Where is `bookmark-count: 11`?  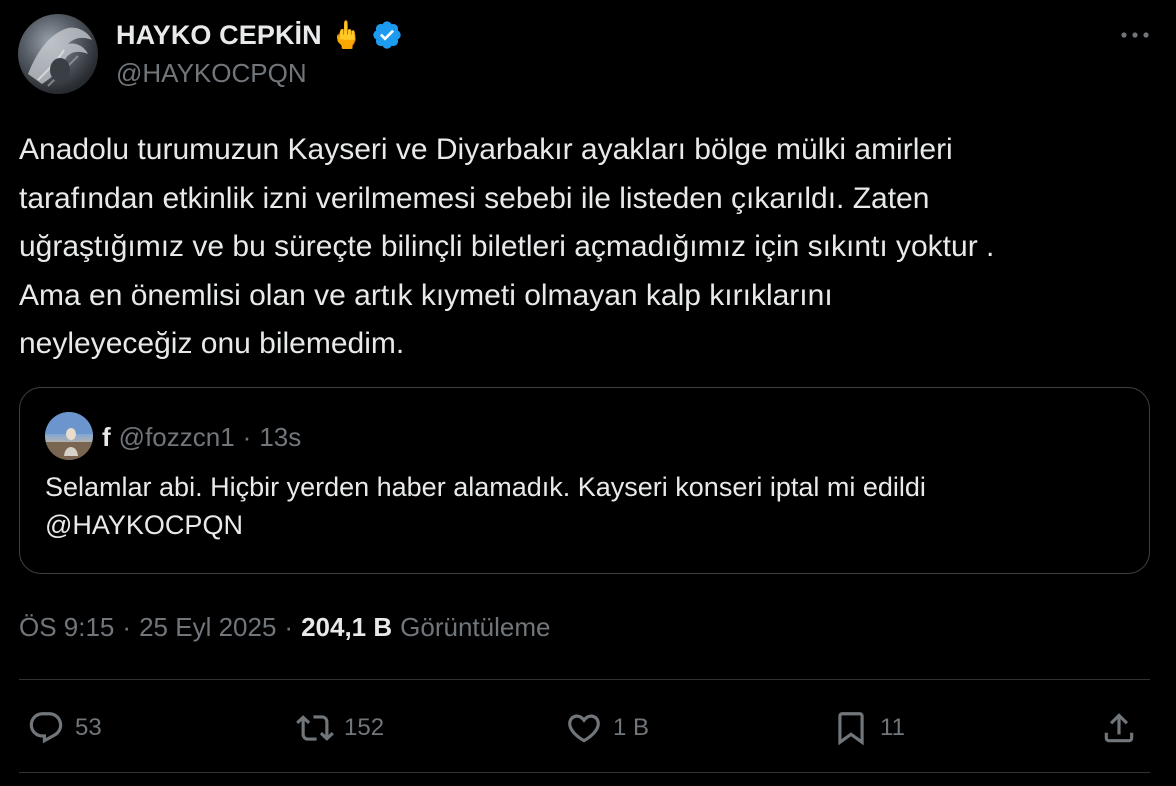 bookmark-count: 11 is located at coordinates (892, 727).